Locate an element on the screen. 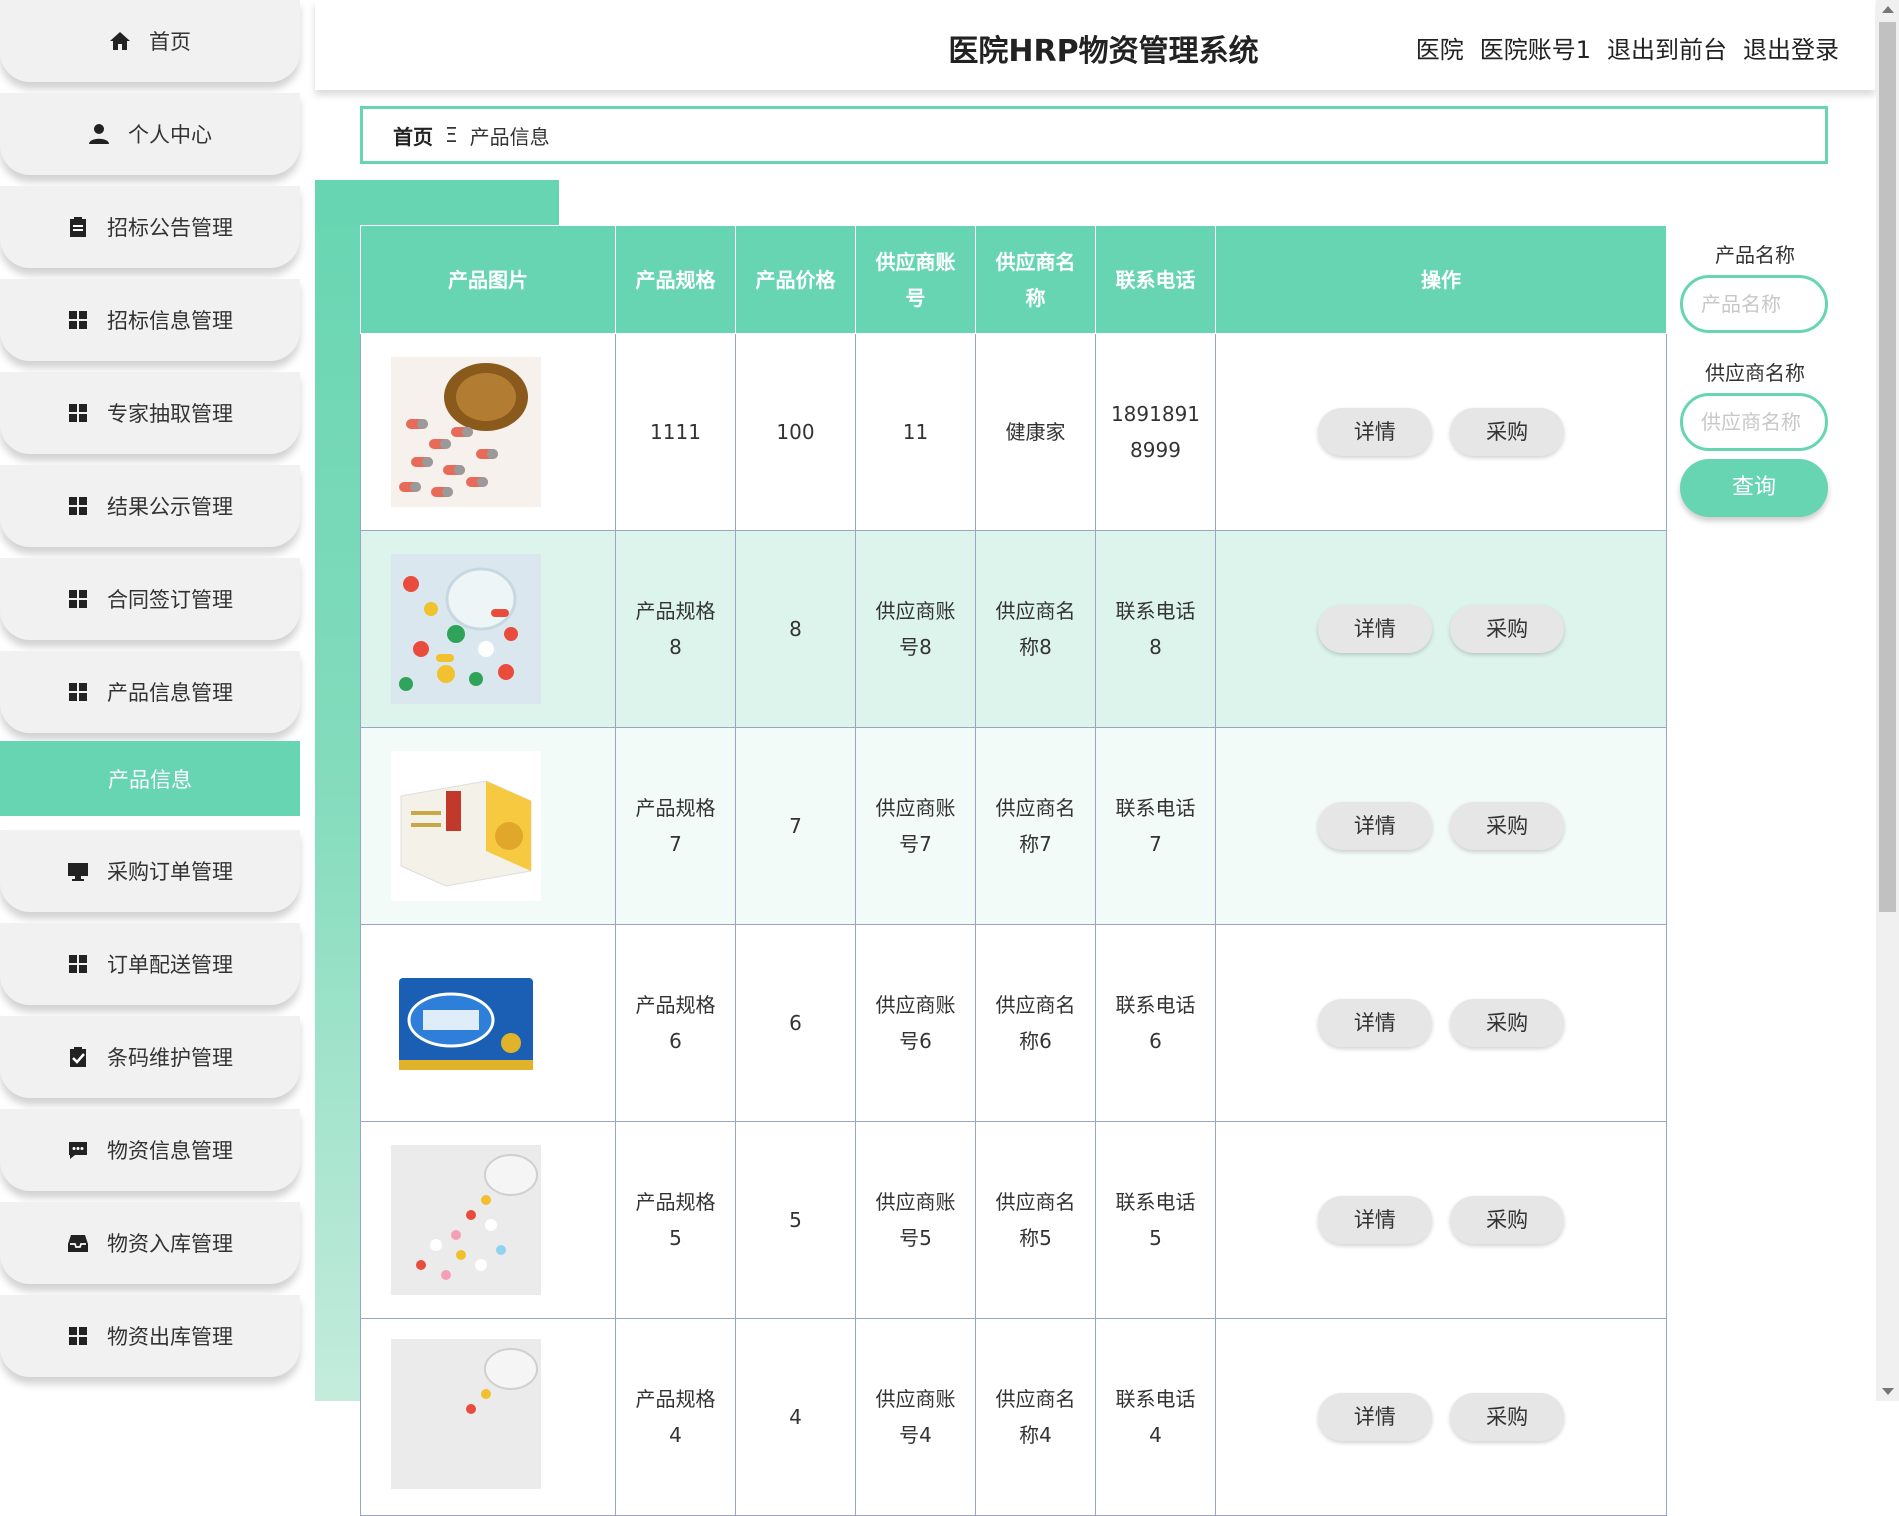 Image resolution: width=1899 pixels, height=1516 pixels. supplier-name-cell: 供应商名称5 is located at coordinates (1035, 1220).